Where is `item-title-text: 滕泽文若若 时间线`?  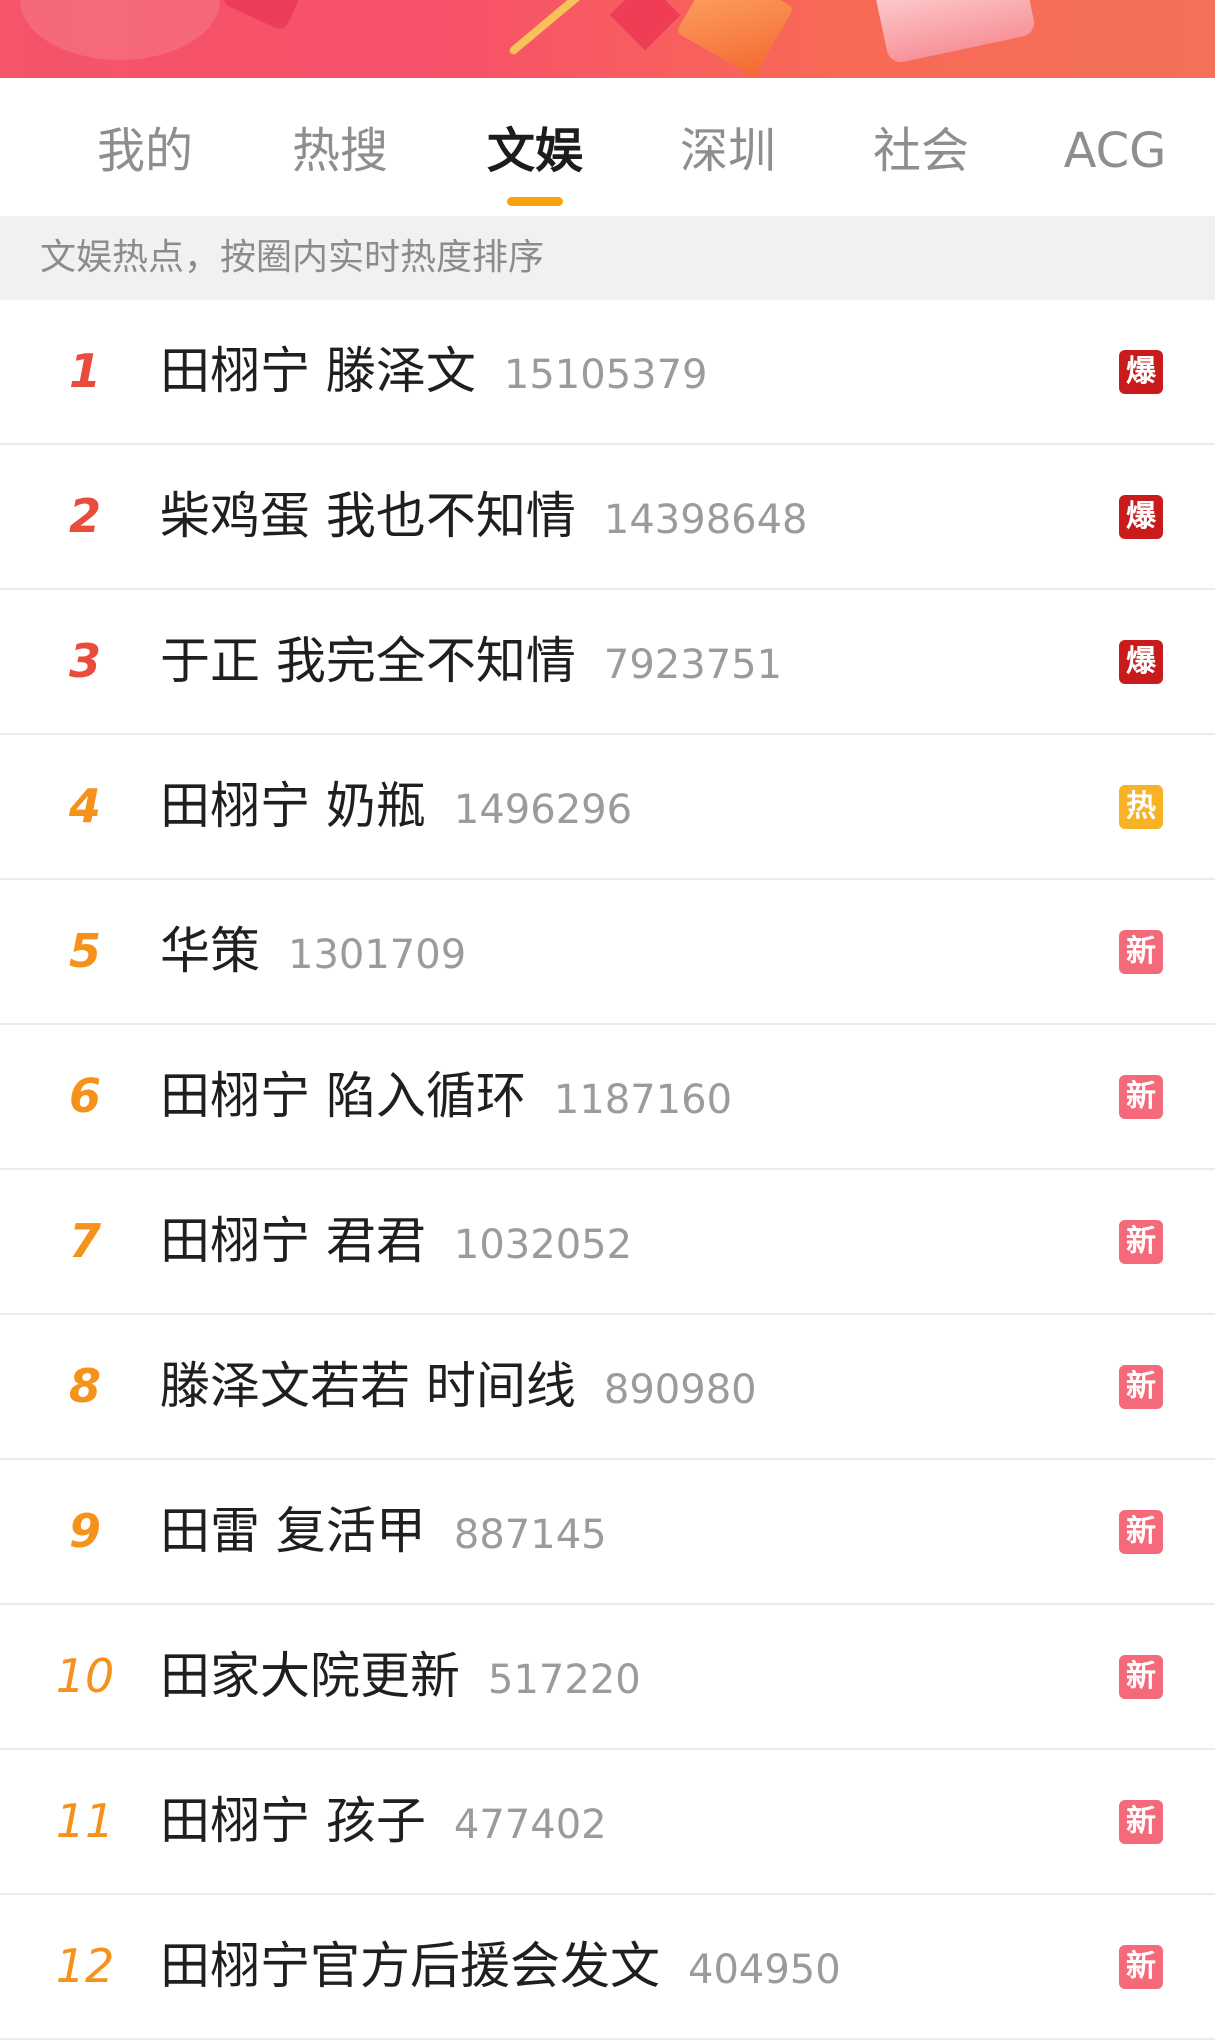
item-title-text: 滕泽文若若 时间线 is located at coordinates (368, 1386).